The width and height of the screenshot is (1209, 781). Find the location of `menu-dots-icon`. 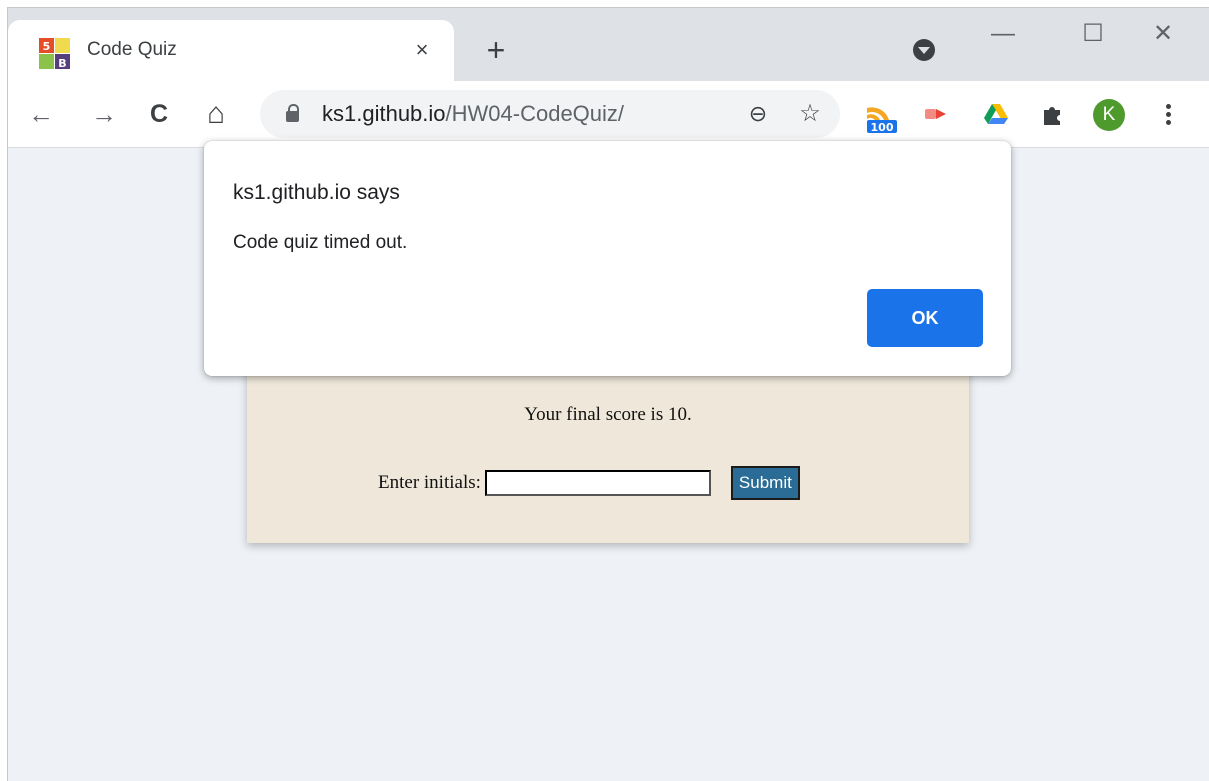

menu-dots-icon is located at coordinates (1168, 115).